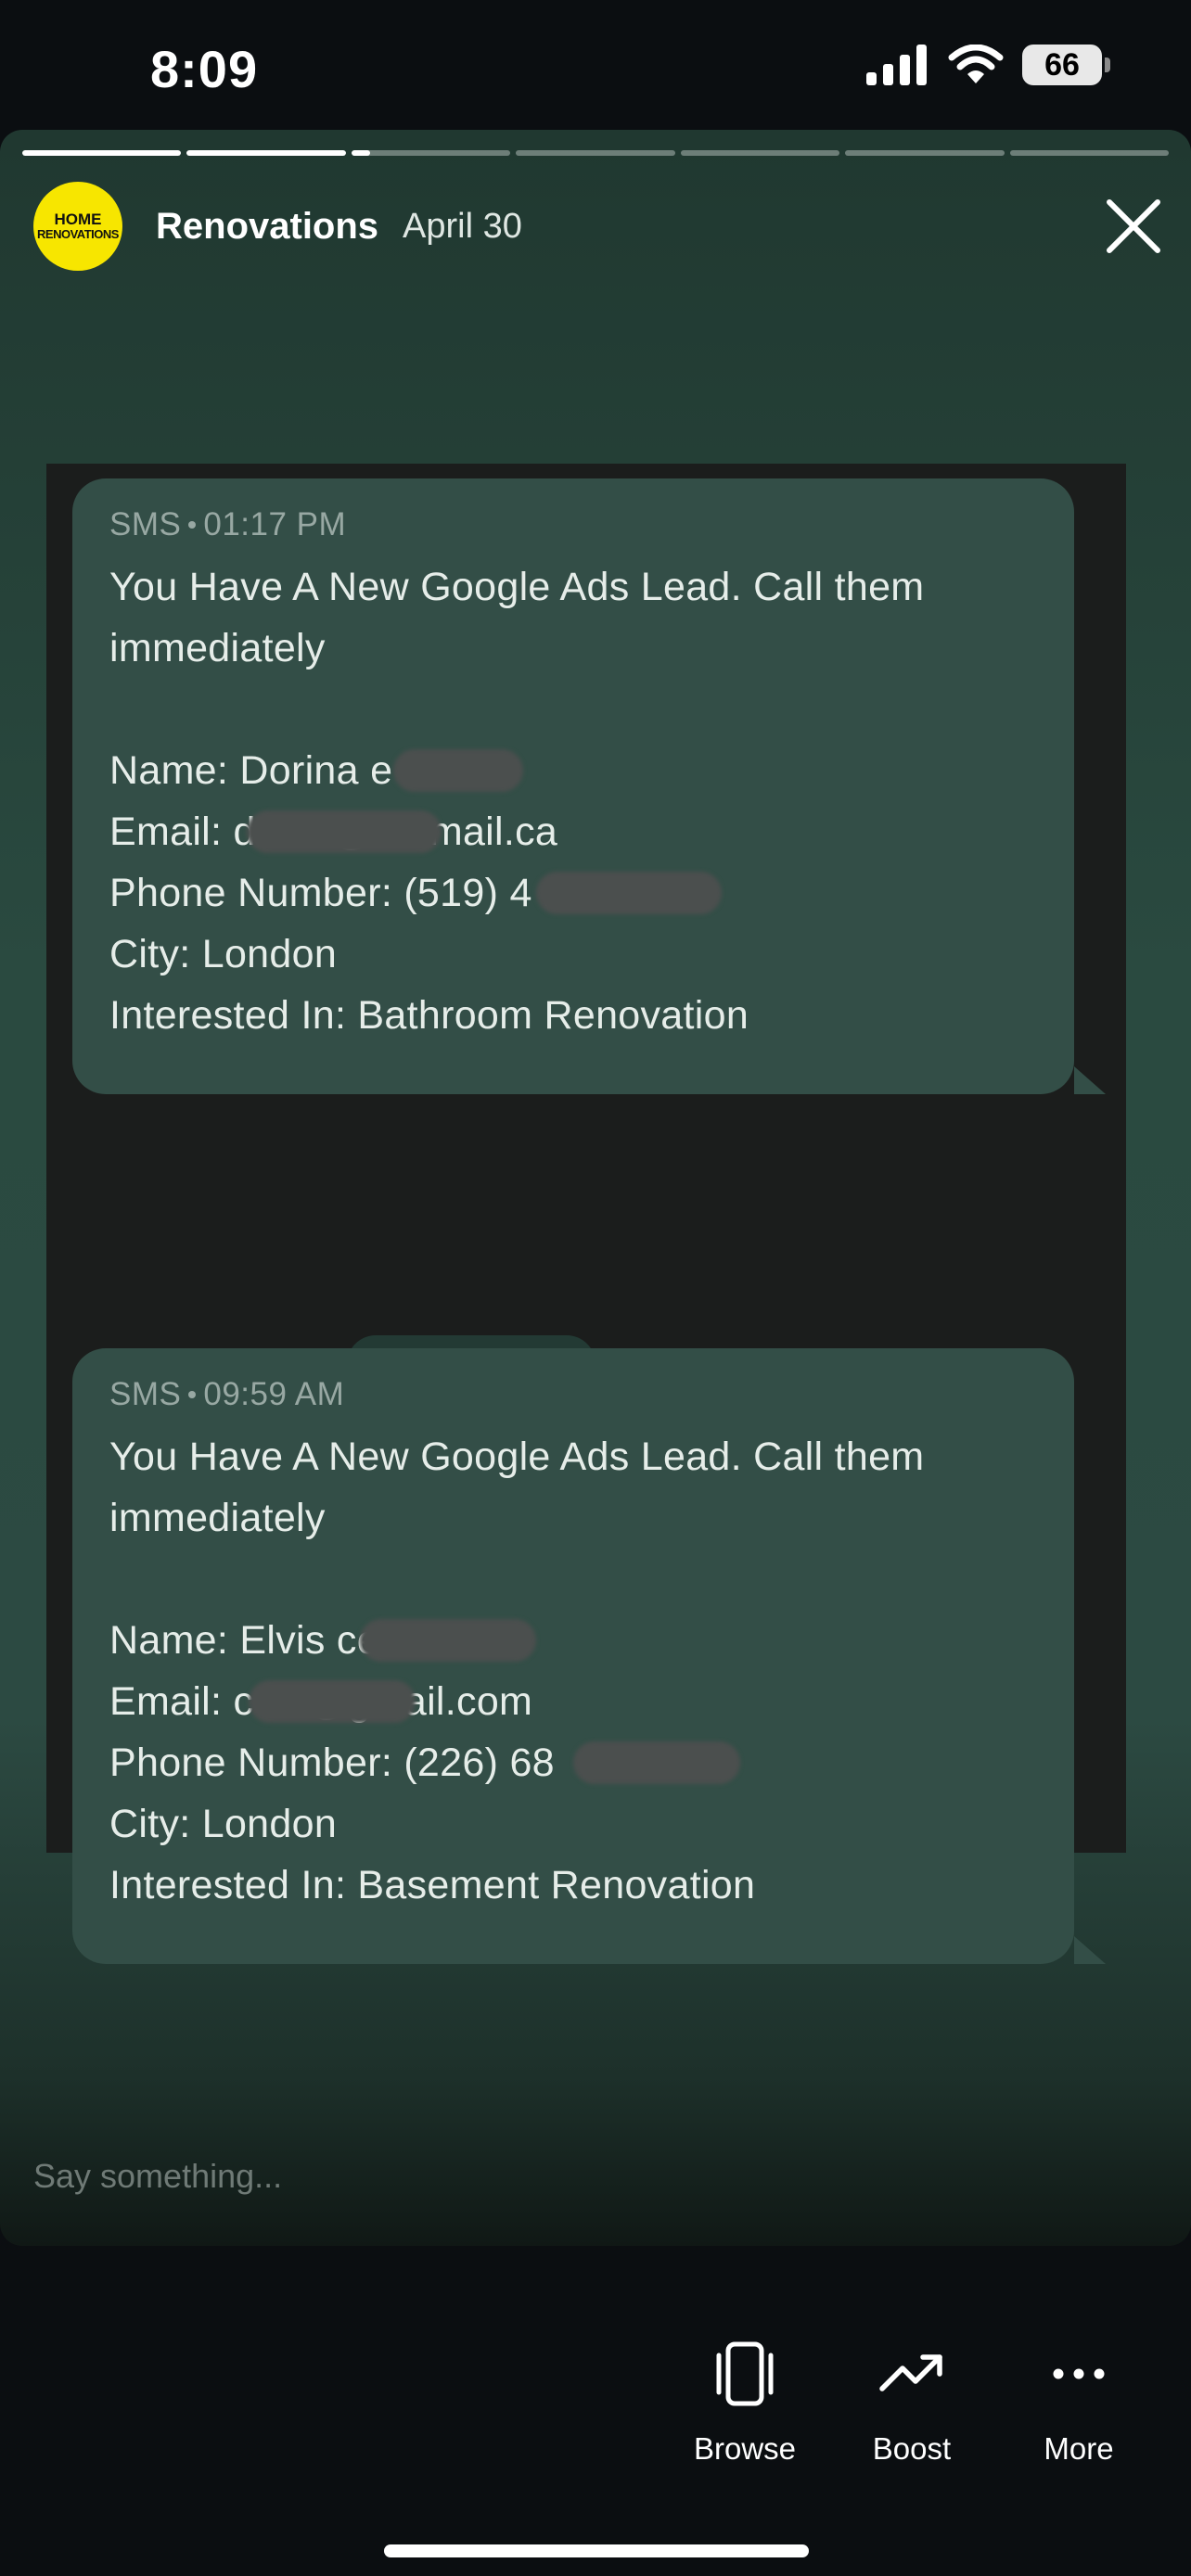 This screenshot has width=1191, height=2576. Describe the element at coordinates (573, 1394) in the screenshot. I see `sms-meta: SMS 09:59 AM` at that location.